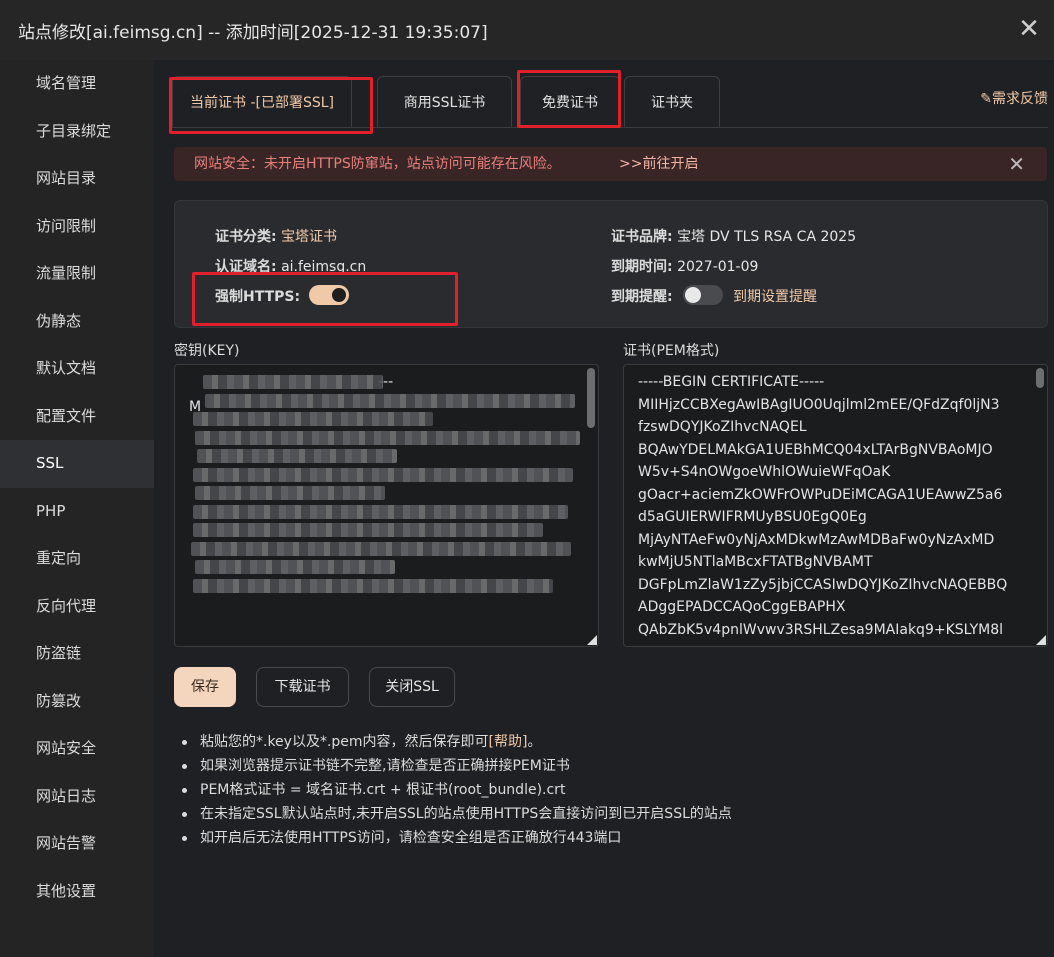  What do you see at coordinates (820, 494) in the screenshot?
I see `cert-line: gOacr+aciemZkOWFrOWPuDEiMCAGA1UEAwwZ5a6` at bounding box center [820, 494].